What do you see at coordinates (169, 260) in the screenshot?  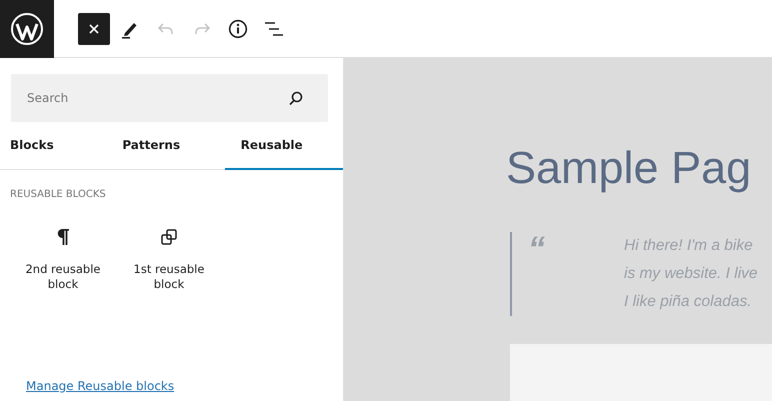 I see `block-item: 1st reusable block` at bounding box center [169, 260].